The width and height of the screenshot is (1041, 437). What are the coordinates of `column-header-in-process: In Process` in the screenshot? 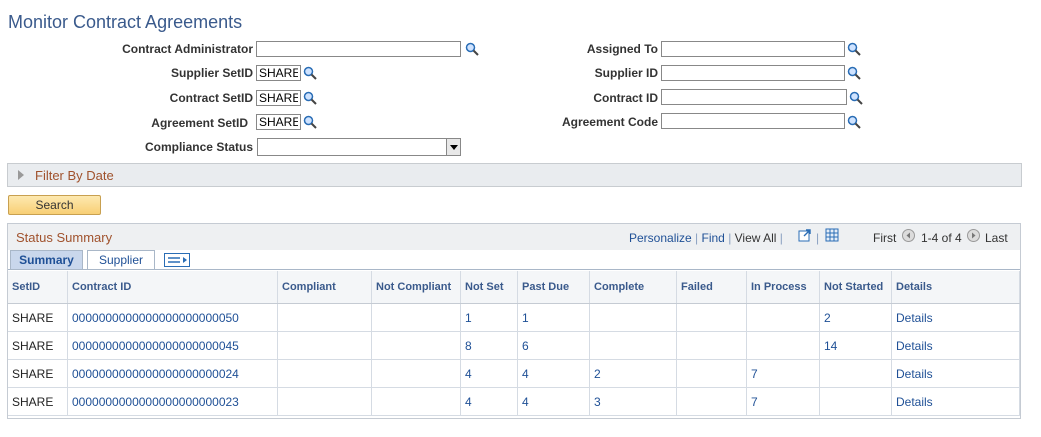 It's located at (783, 287).